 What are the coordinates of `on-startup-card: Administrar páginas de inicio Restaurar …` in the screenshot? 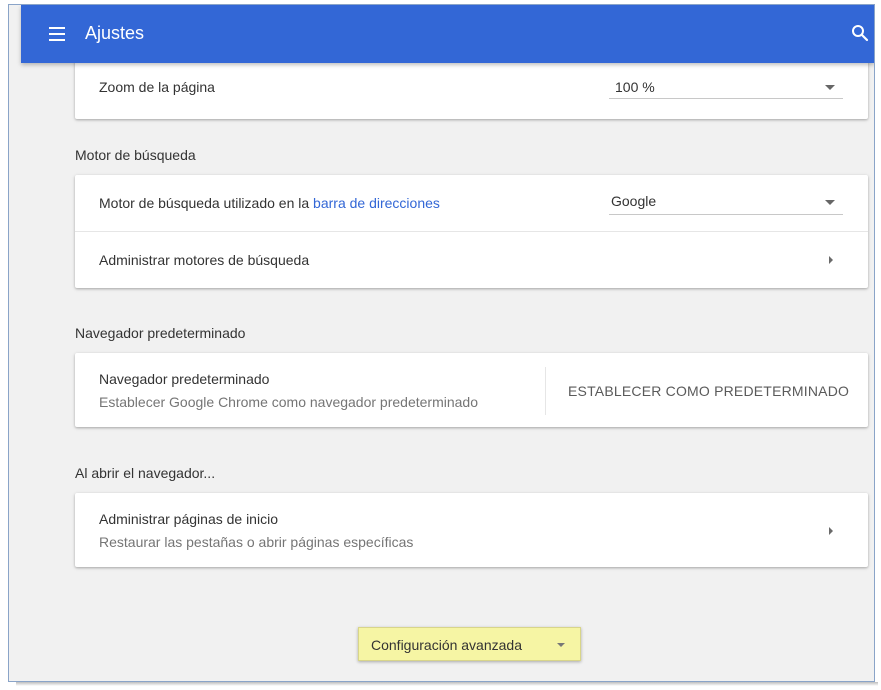 It's located at (471, 530).